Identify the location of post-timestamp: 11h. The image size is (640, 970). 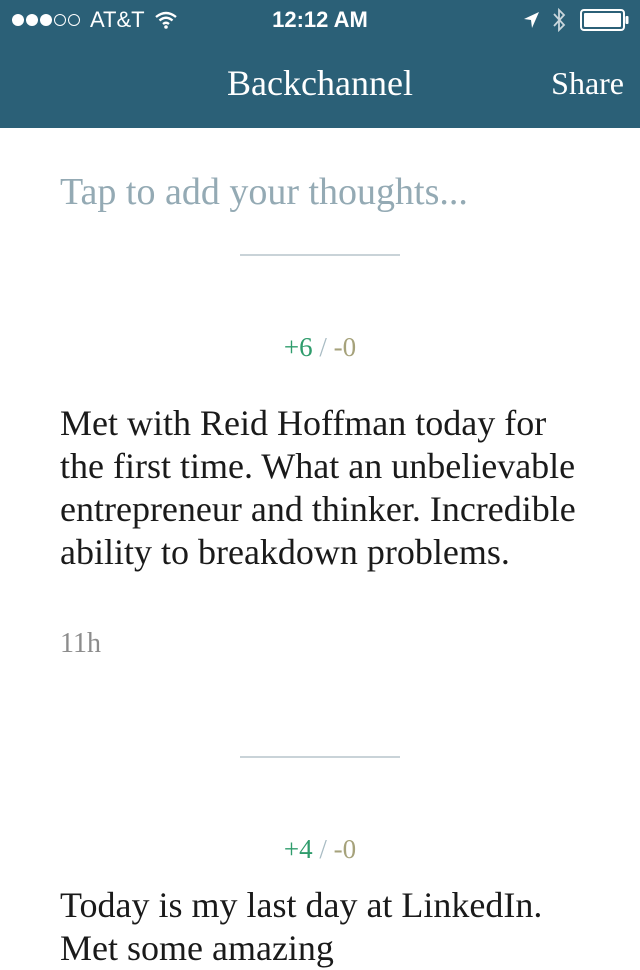
(80, 643).